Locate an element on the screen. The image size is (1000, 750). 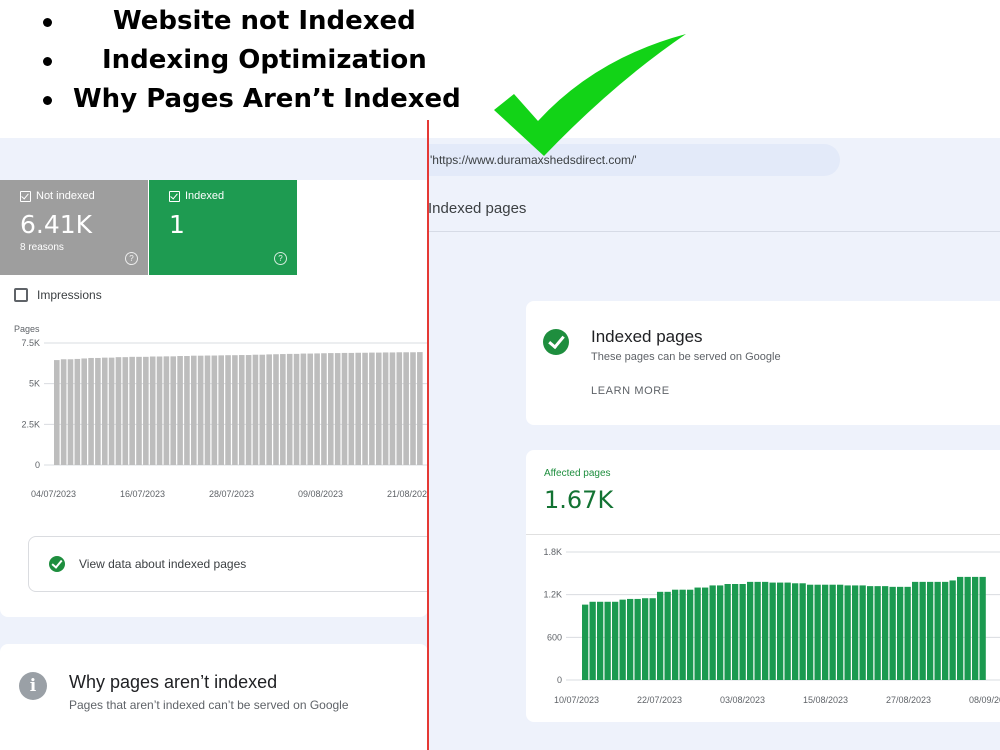
learn-more-link: LEARN MORE is located at coordinates (630, 391).